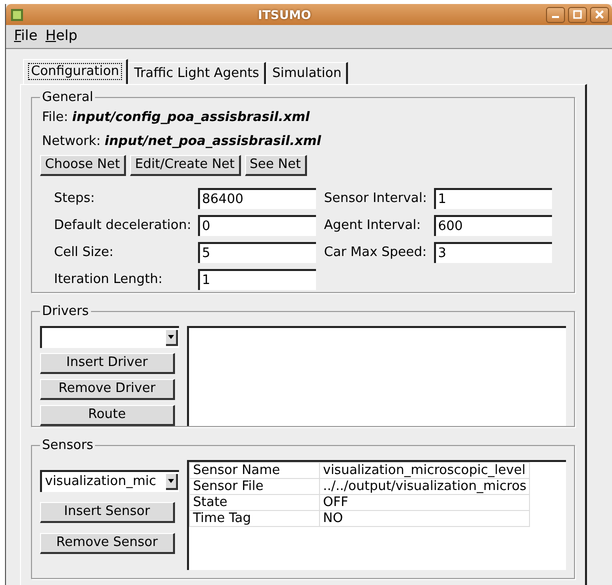 The image size is (612, 585). I want to click on driver-button: Remove Driver, so click(107, 389).